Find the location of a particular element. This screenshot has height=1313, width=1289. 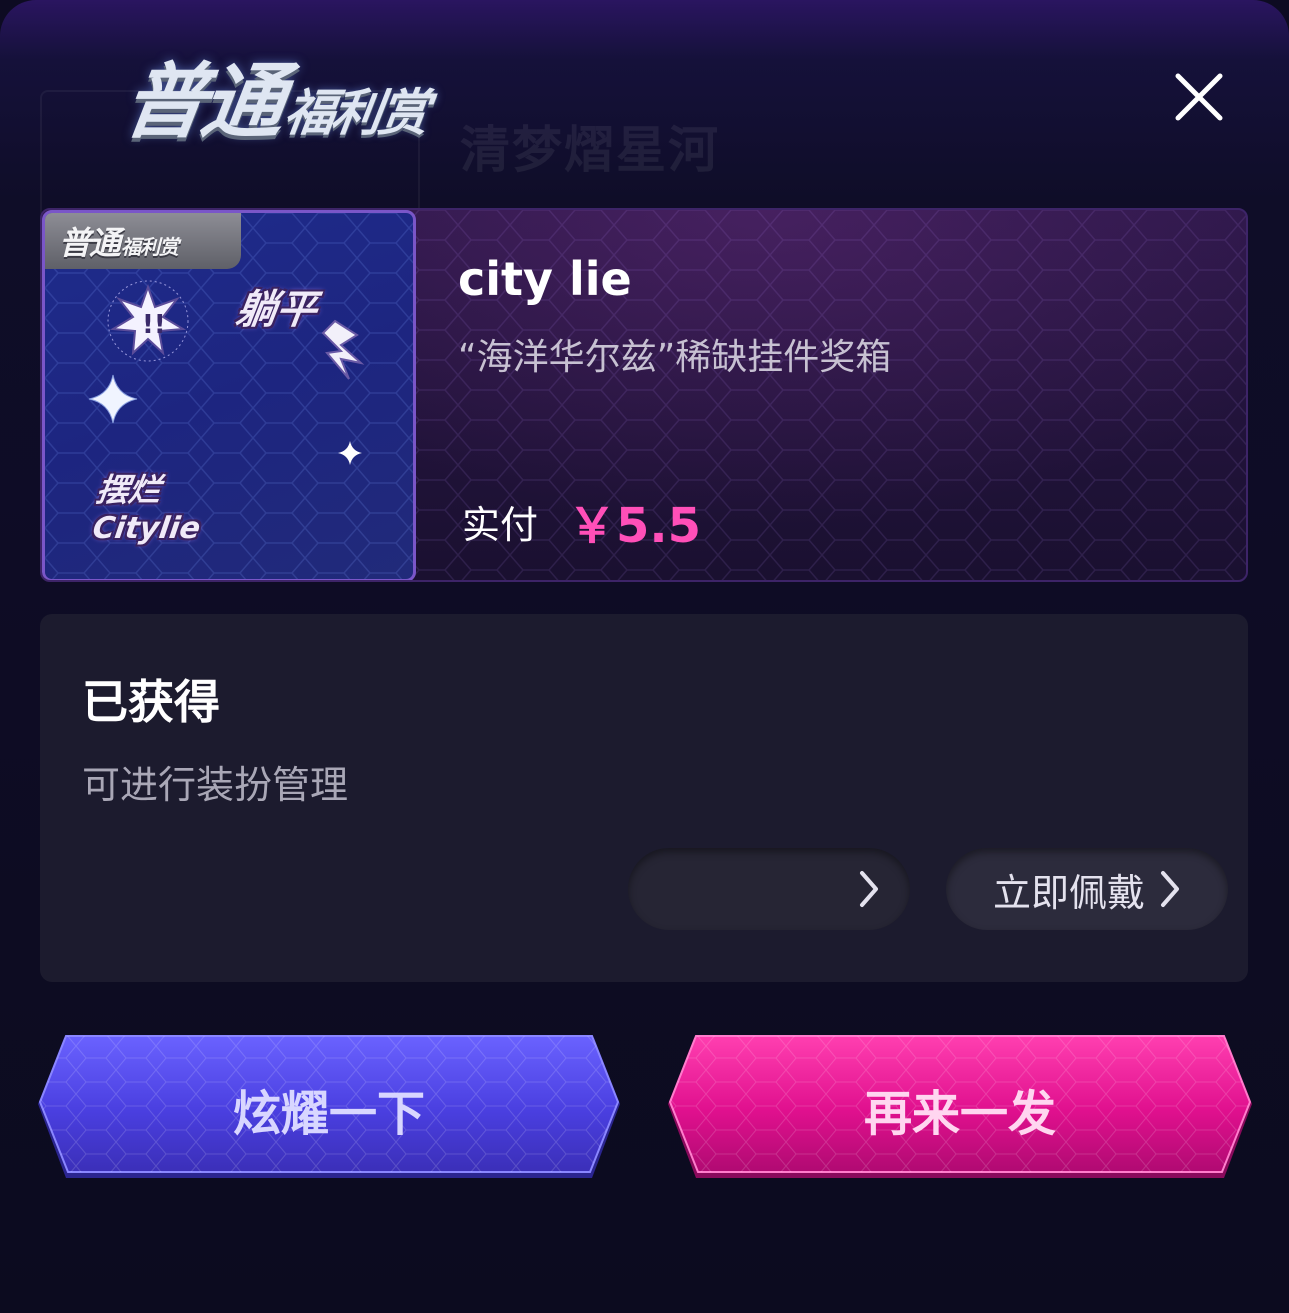

sparkle-large-icon is located at coordinates (113, 399).